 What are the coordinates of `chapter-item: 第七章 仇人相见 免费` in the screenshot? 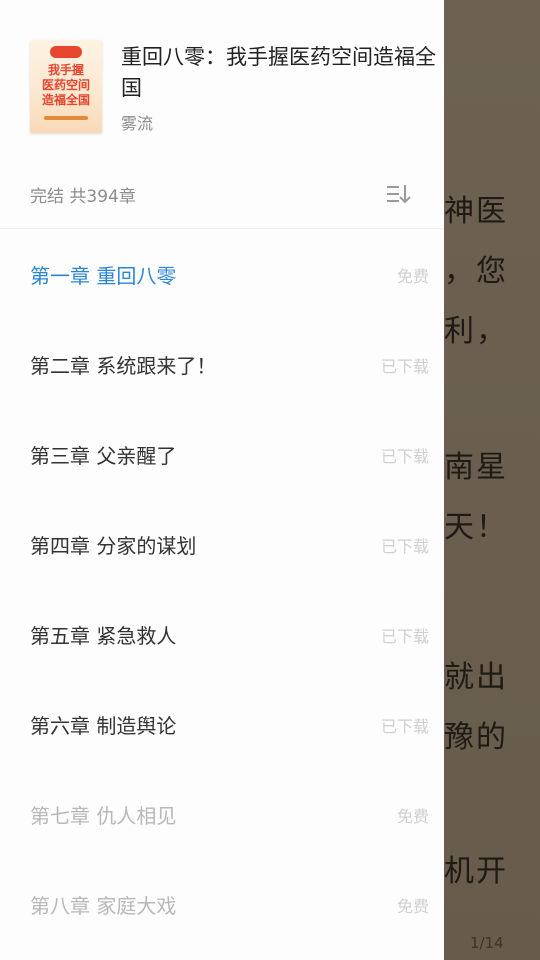 It's located at (222, 815).